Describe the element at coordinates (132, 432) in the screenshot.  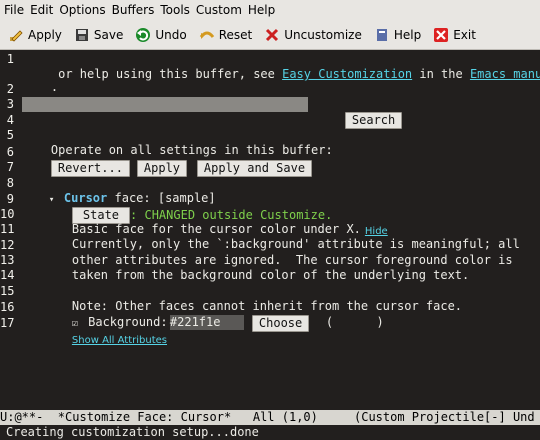
I see `echo-area: Creating customization setup...done` at that location.